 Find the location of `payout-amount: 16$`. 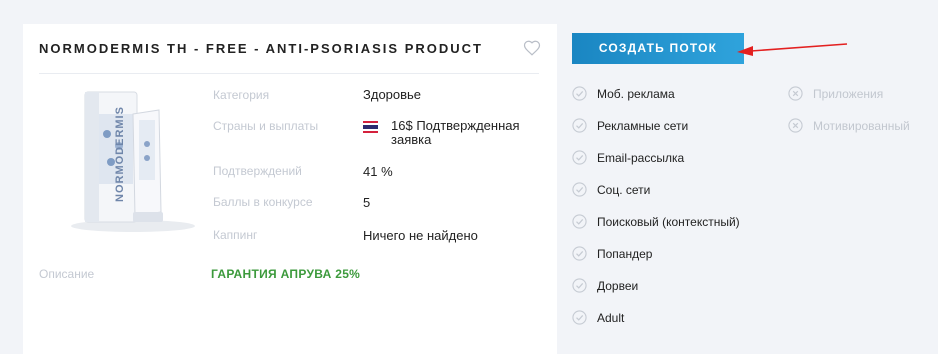

payout-amount: 16$ is located at coordinates (402, 125).